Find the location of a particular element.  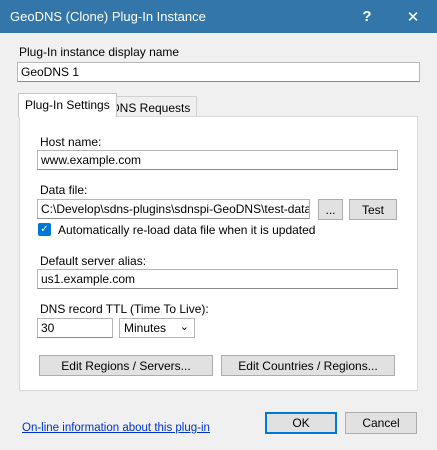

check-icon: ✓ is located at coordinates (44, 229).